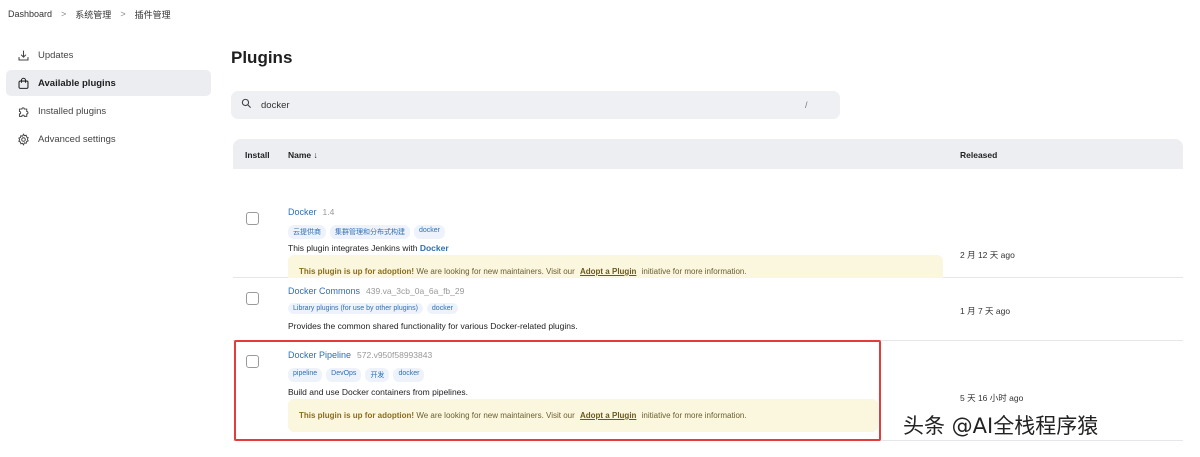 The height and width of the screenshot is (457, 1200). Describe the element at coordinates (23, 83) in the screenshot. I see `shopping-bag-icon` at that location.